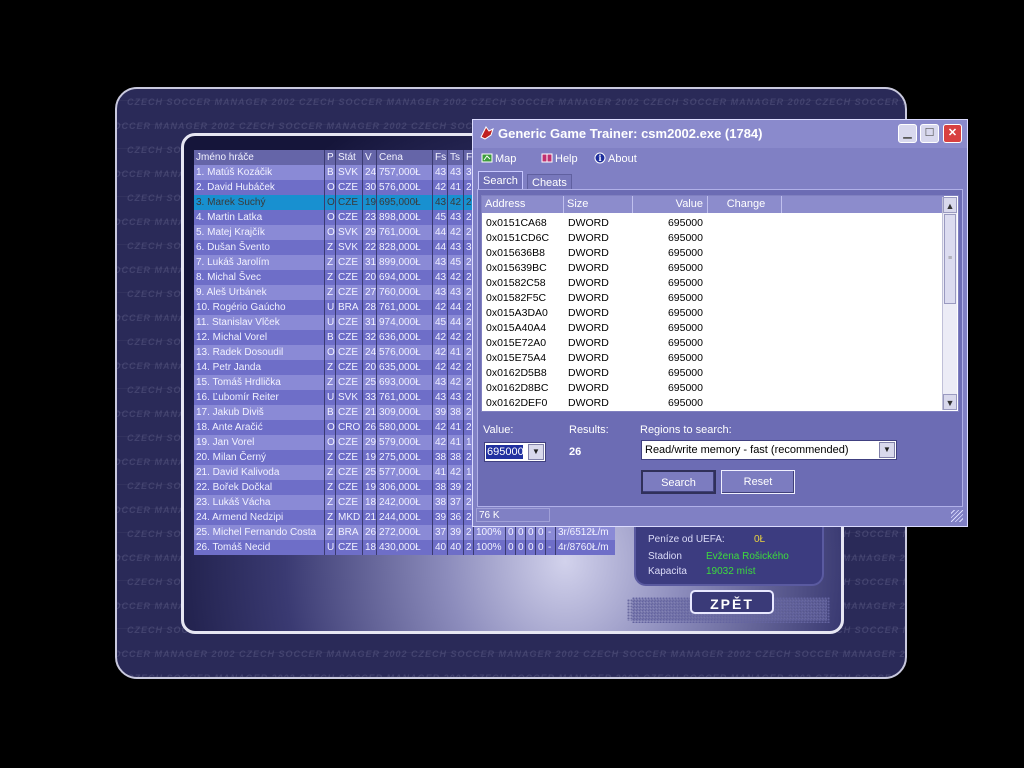 Image resolution: width=1024 pixels, height=768 pixels. Describe the element at coordinates (745, 204) in the screenshot. I see `column-change: Change` at that location.